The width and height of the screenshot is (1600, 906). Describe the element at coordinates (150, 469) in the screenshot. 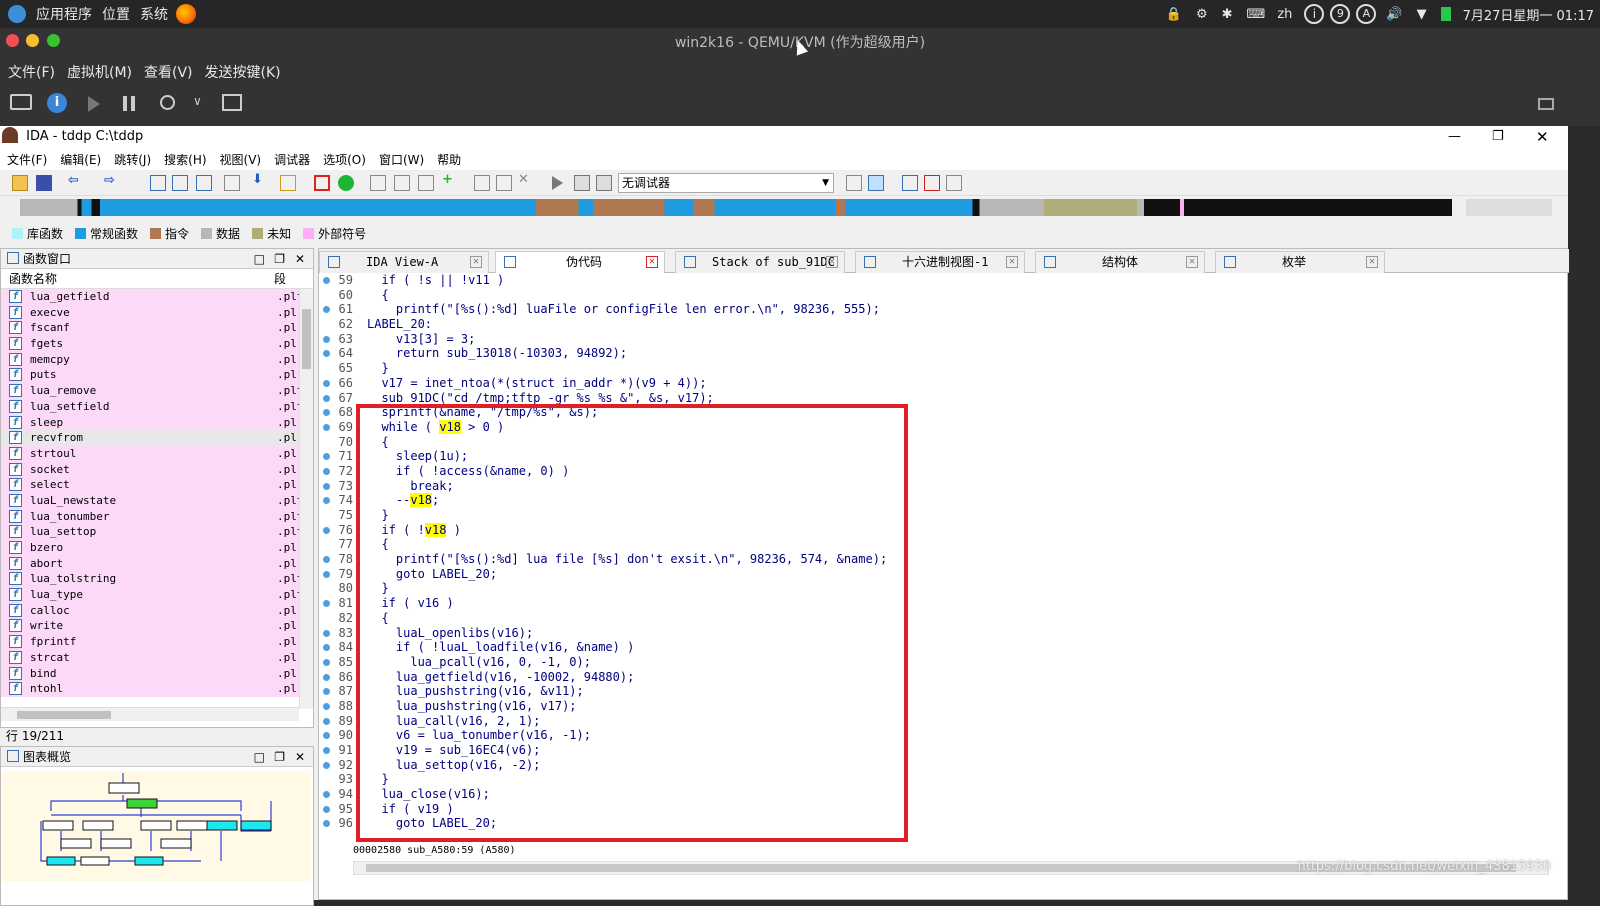

I see `function-row: f socket .pl` at that location.